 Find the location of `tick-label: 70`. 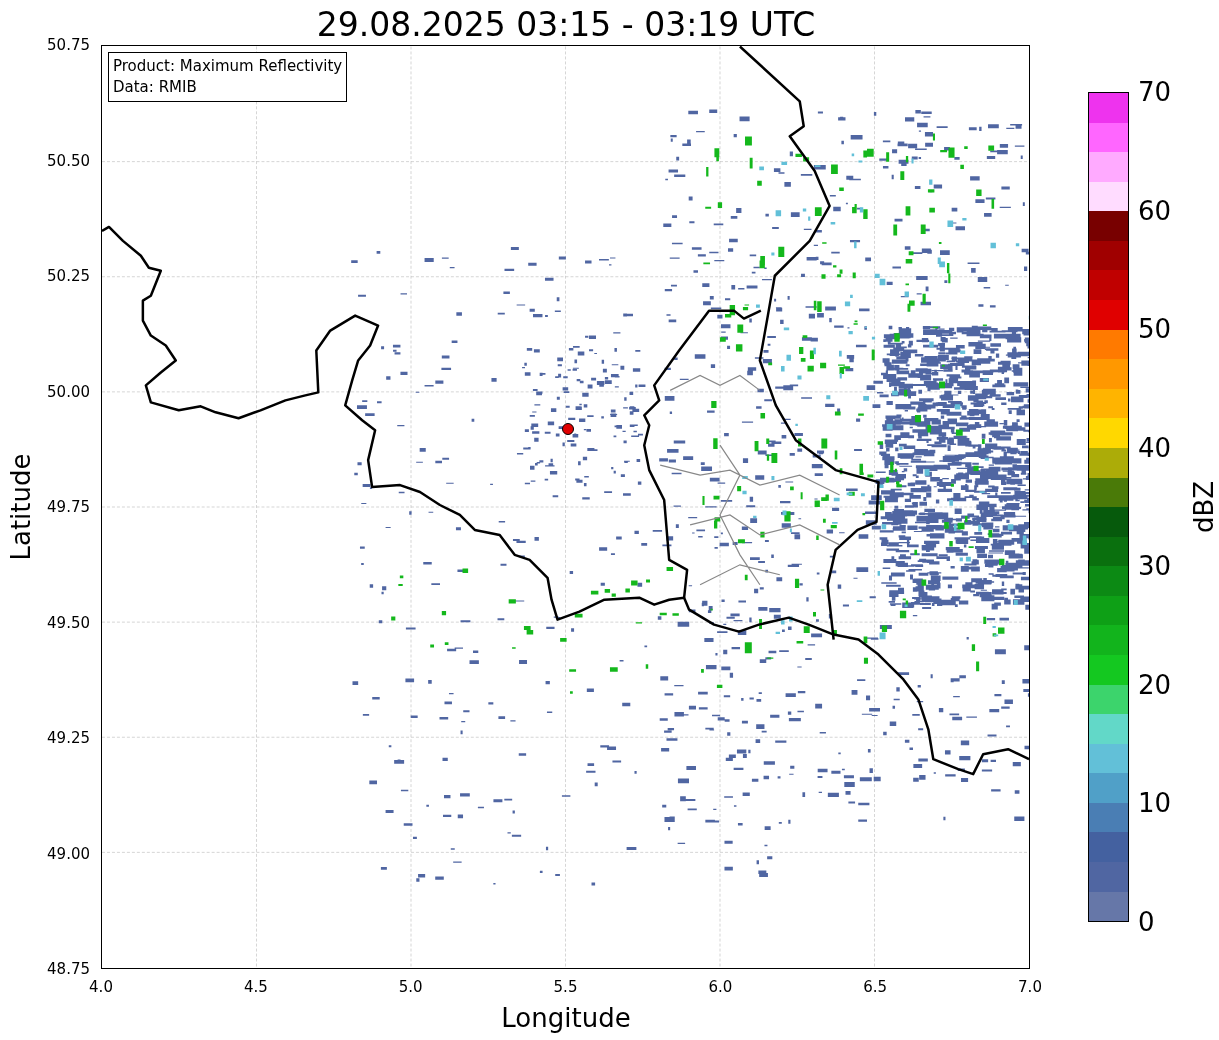

tick-label: 70 is located at coordinates (1155, 92).